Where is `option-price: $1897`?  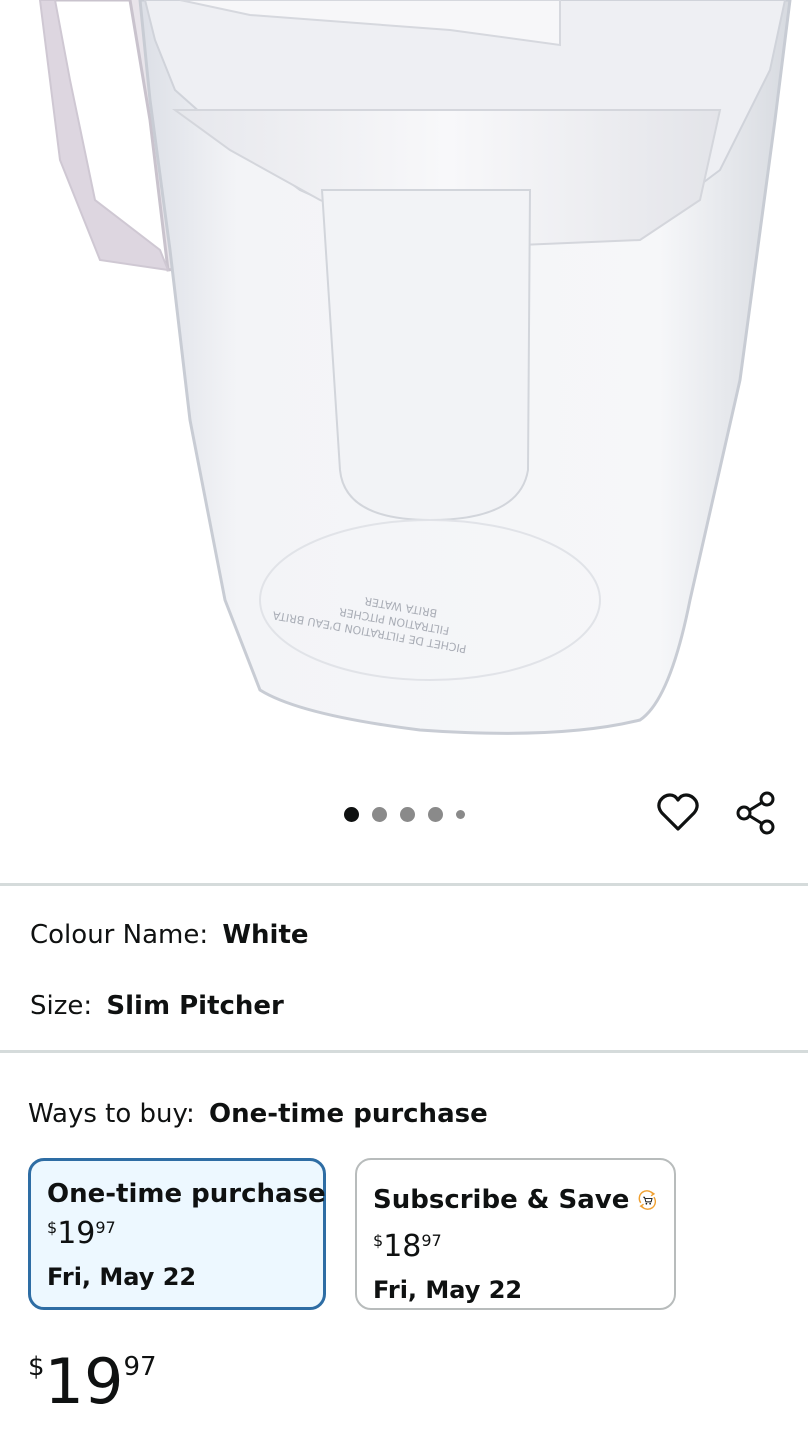 option-price: $1897 is located at coordinates (515, 1247).